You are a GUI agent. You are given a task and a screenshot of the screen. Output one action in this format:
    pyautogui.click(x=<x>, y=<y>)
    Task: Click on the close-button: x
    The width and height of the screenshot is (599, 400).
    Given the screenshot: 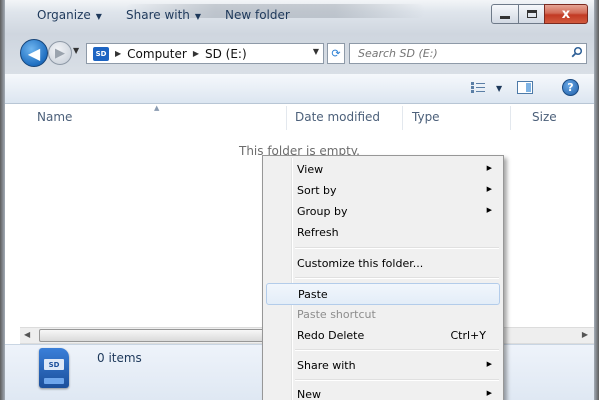 What is the action you would take?
    pyautogui.click(x=566, y=14)
    